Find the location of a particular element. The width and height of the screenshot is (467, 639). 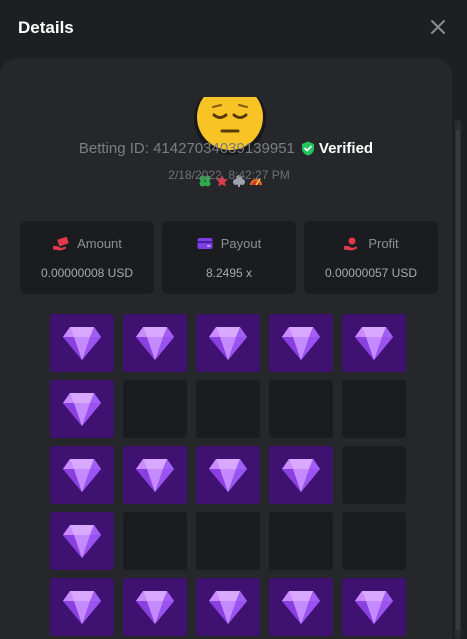

stat-amount: Amount 0.00000008 USD is located at coordinates (87, 257).